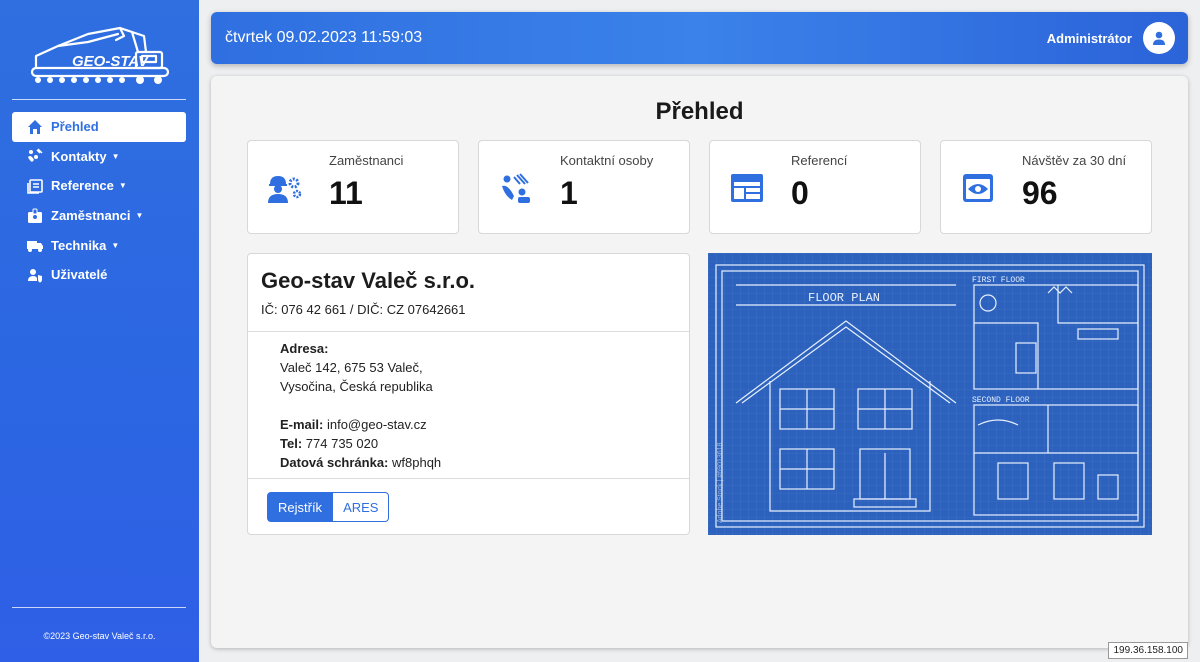 This screenshot has width=1200, height=662. What do you see at coordinates (82, 186) in the screenshot?
I see `sidebar-item-label: Reference` at bounding box center [82, 186].